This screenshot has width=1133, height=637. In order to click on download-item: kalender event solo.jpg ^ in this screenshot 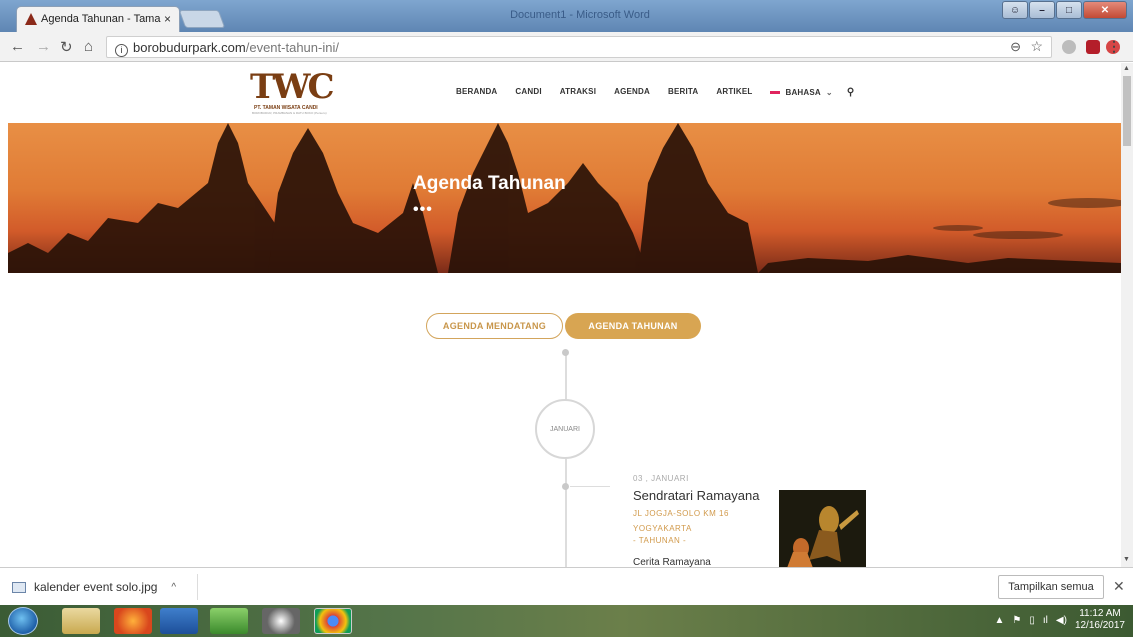, I will do `click(103, 587)`.